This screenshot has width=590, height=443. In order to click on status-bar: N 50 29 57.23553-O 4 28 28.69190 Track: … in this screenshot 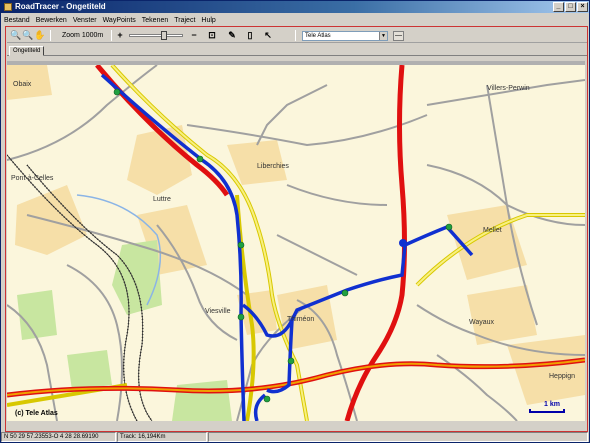, I will do `click(295, 437)`.